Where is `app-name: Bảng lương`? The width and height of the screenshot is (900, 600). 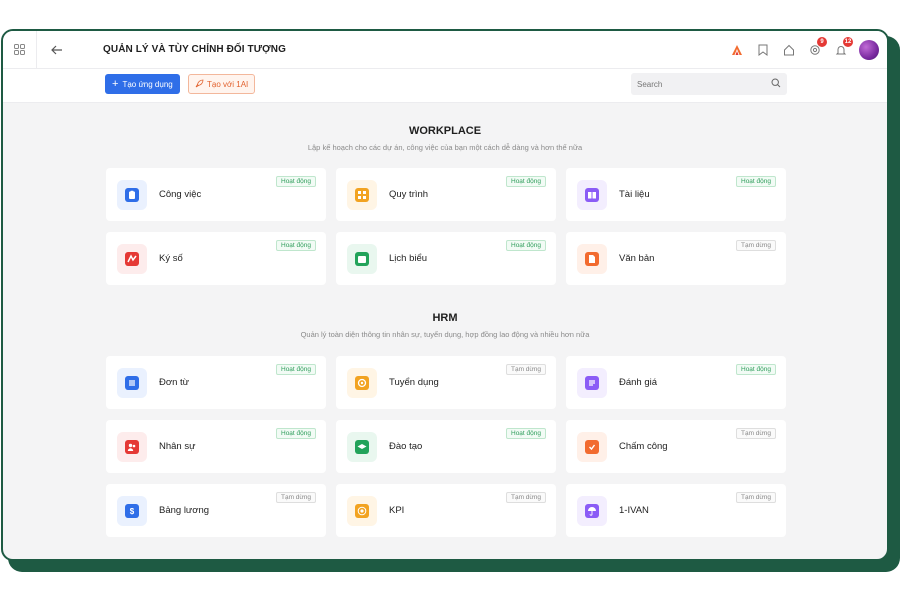
app-name: Bảng lương is located at coordinates (184, 510).